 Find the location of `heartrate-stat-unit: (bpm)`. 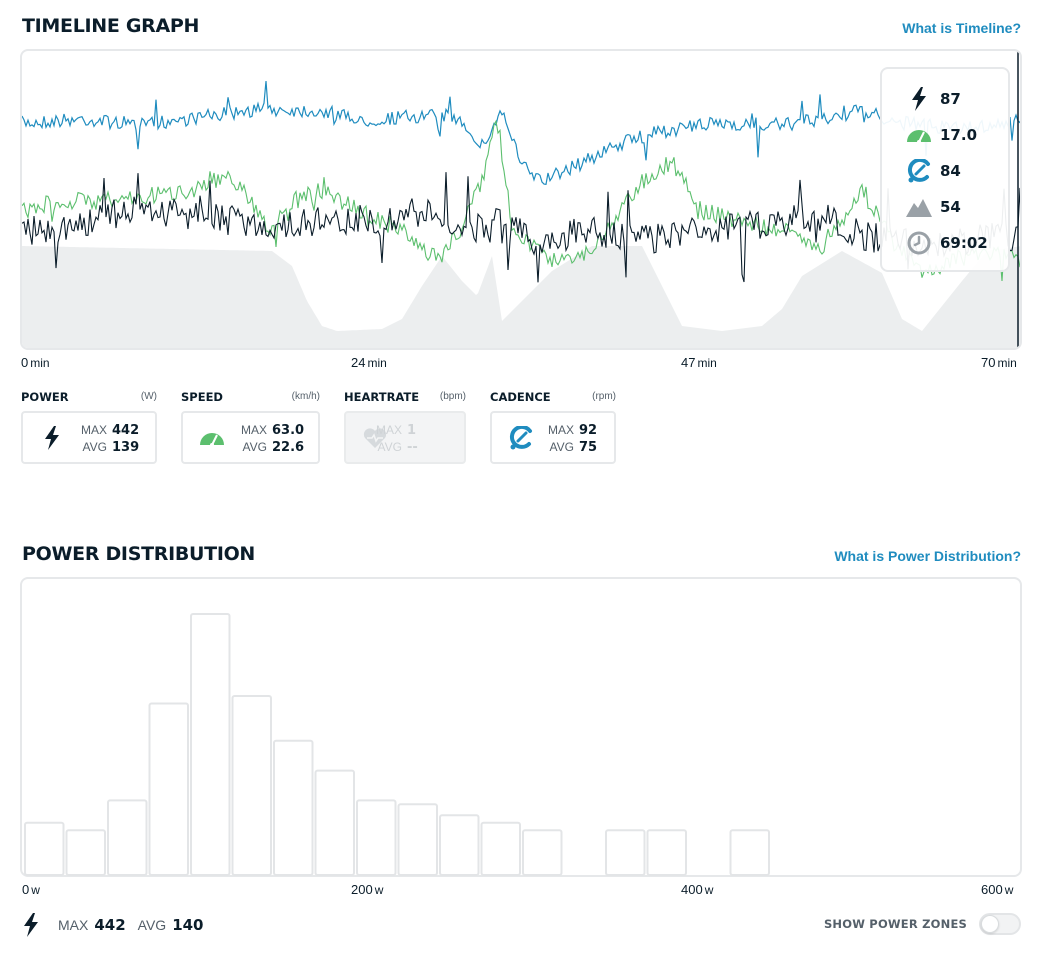

heartrate-stat-unit: (bpm) is located at coordinates (452, 396).